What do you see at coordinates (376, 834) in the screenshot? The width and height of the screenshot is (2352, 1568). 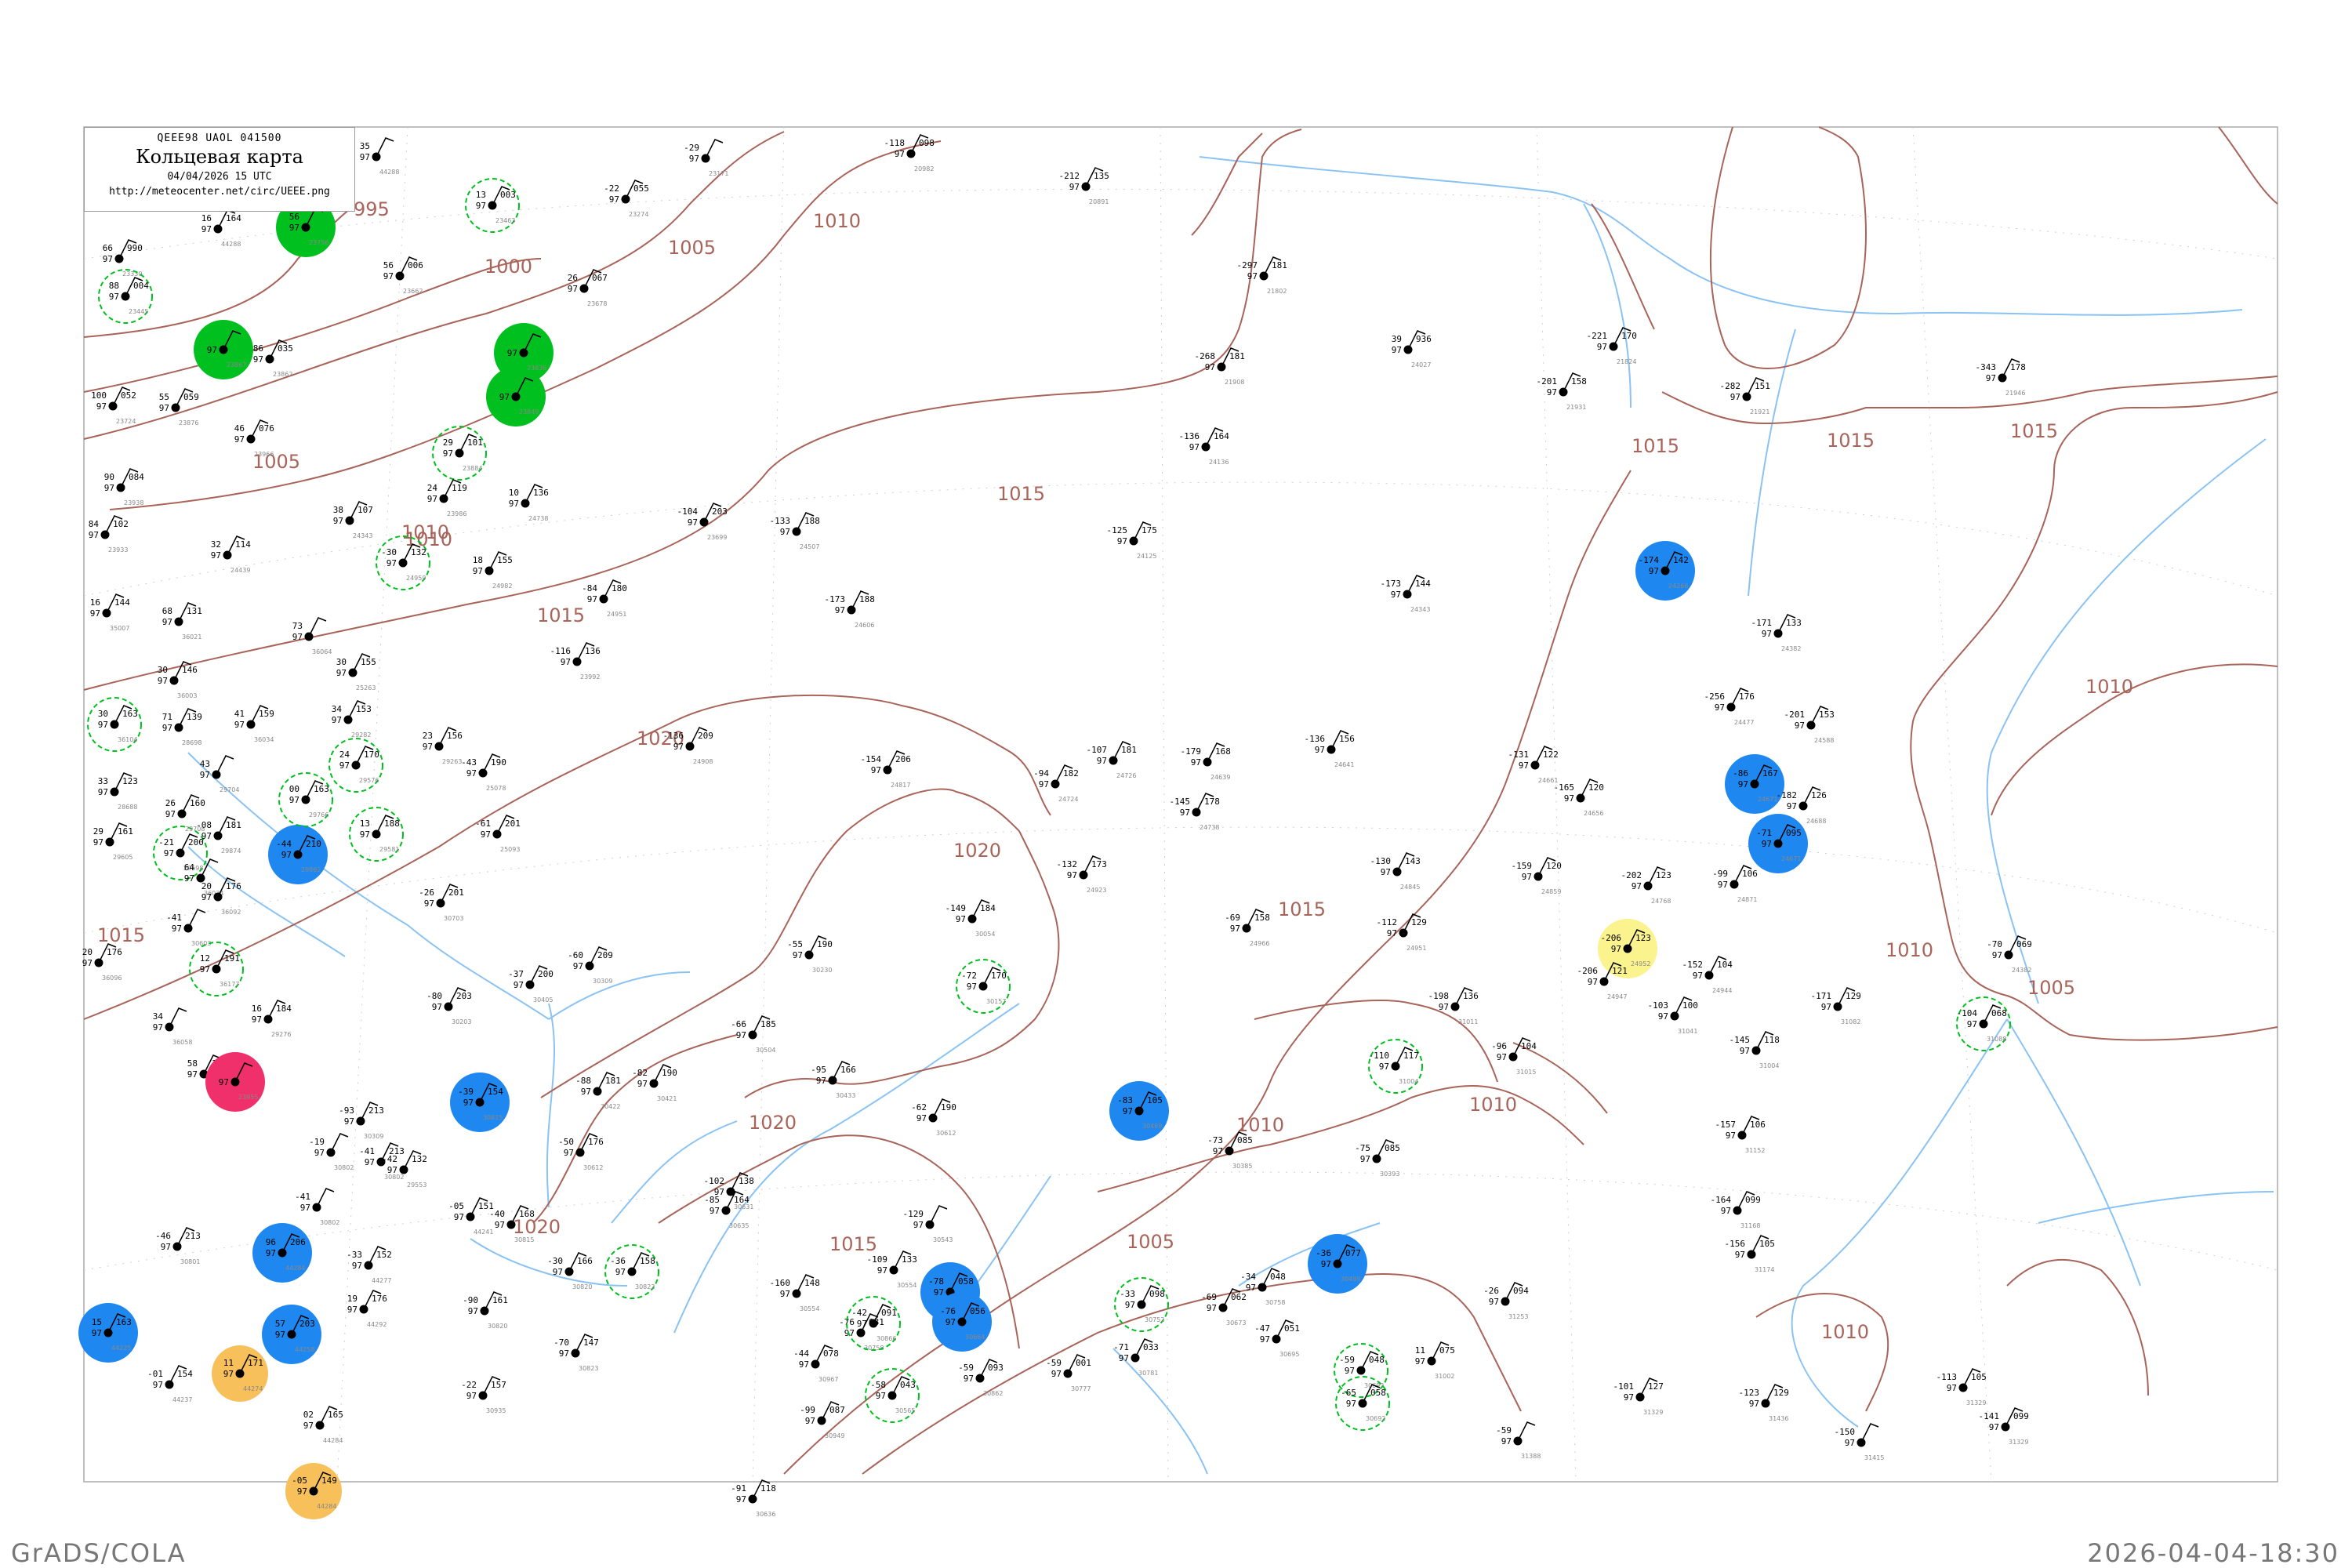 I see `station-plot: 13 188 97 29581` at bounding box center [376, 834].